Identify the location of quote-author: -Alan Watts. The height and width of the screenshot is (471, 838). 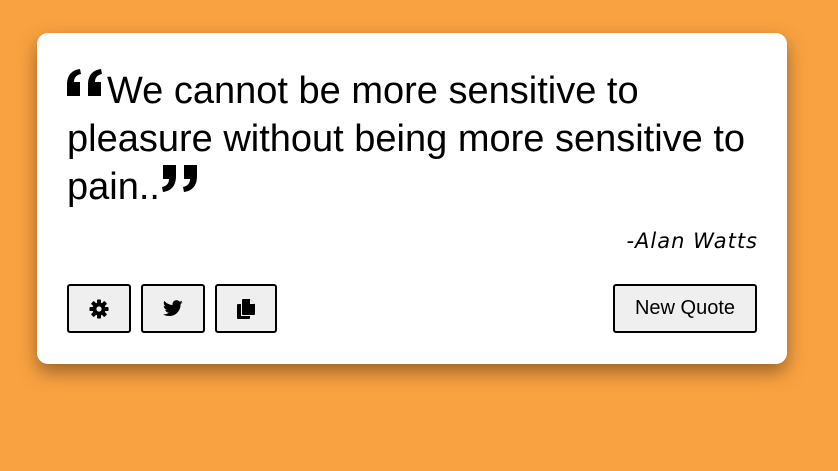
(692, 241).